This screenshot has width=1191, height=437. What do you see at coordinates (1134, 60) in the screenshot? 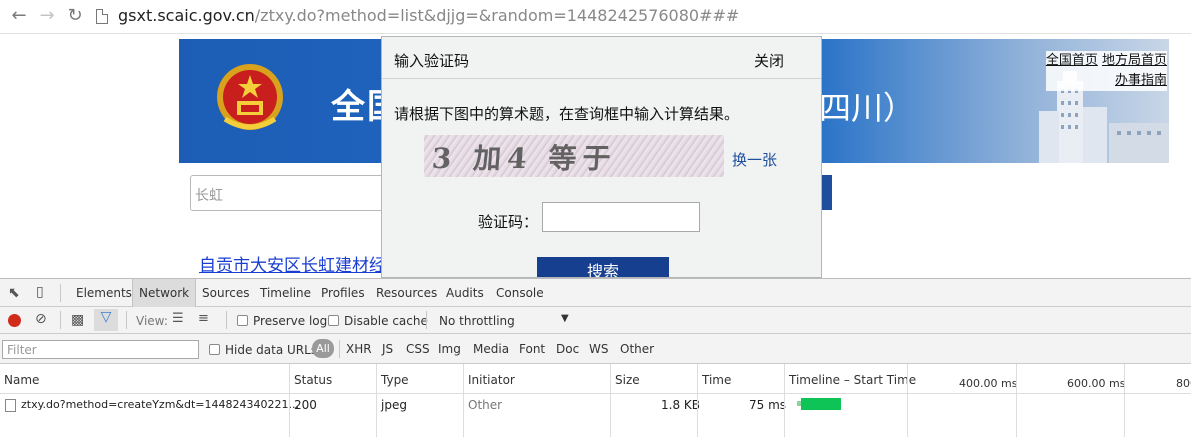
I see `link-local-home: 地方局首页` at bounding box center [1134, 60].